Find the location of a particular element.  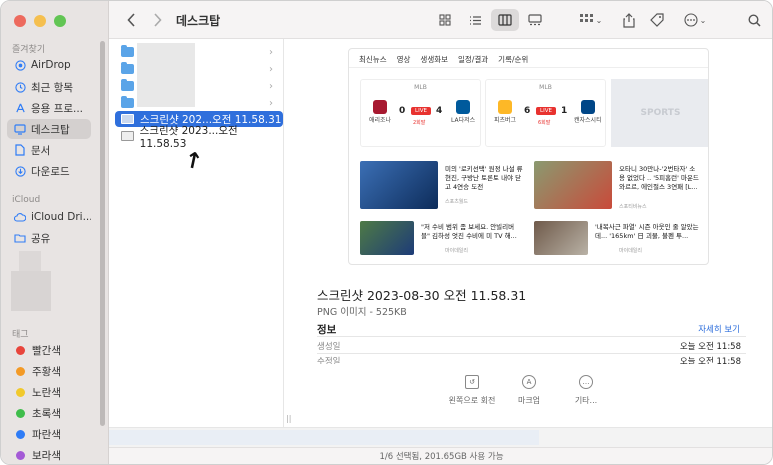

gallery-view-button is located at coordinates (535, 20).